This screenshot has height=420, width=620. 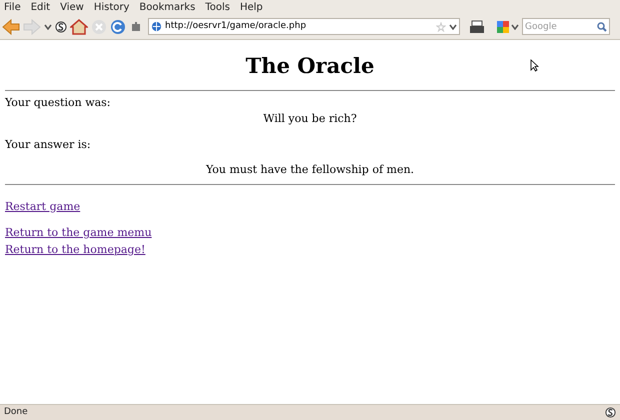 I want to click on printer-icon, so click(x=477, y=27).